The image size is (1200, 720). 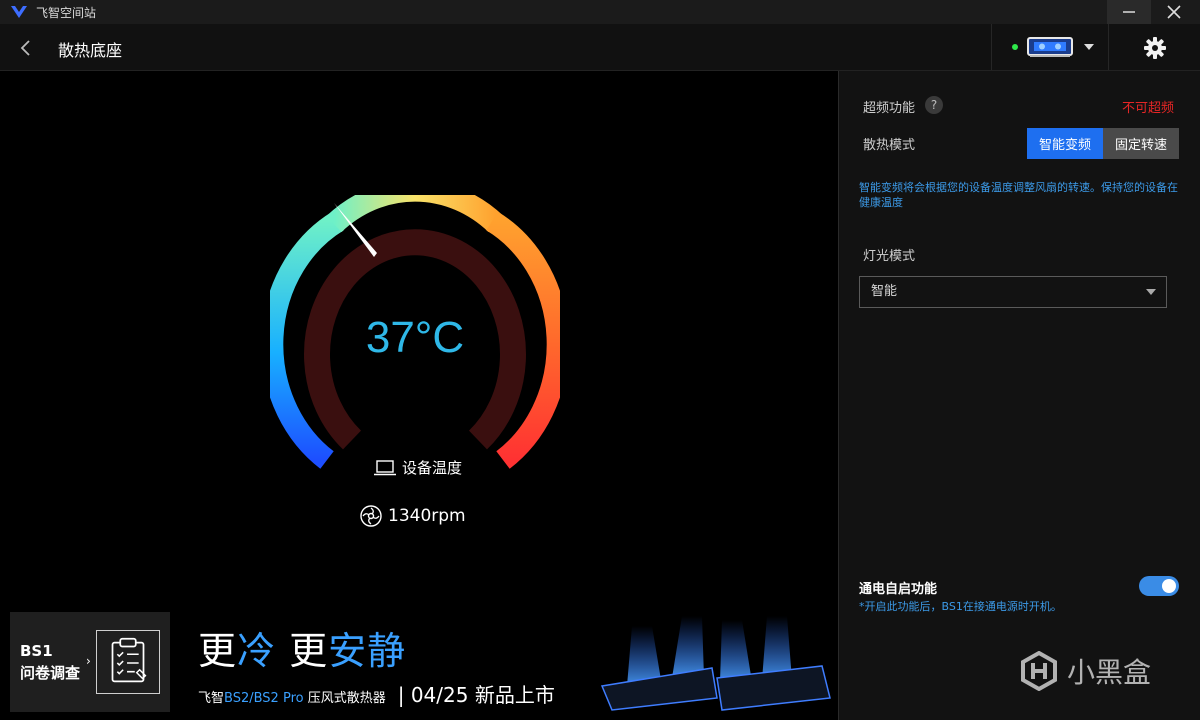 I want to click on promo-date: | 04/25 新品上市, so click(x=476, y=695).